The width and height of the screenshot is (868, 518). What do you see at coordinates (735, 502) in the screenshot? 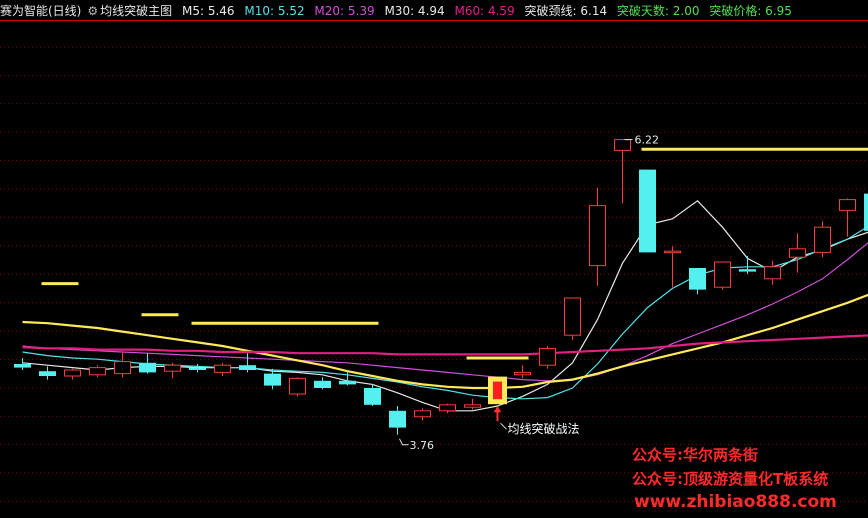
I see `watermark-line-3: www.zhibiao888.com` at bounding box center [735, 502].